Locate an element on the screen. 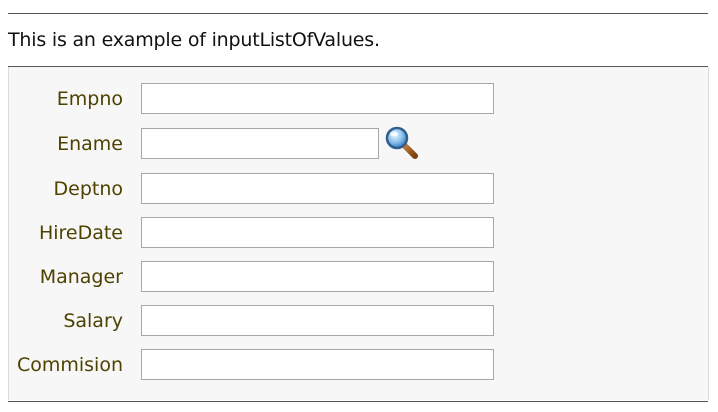 This screenshot has height=412, width=718. commision-input is located at coordinates (317, 364).